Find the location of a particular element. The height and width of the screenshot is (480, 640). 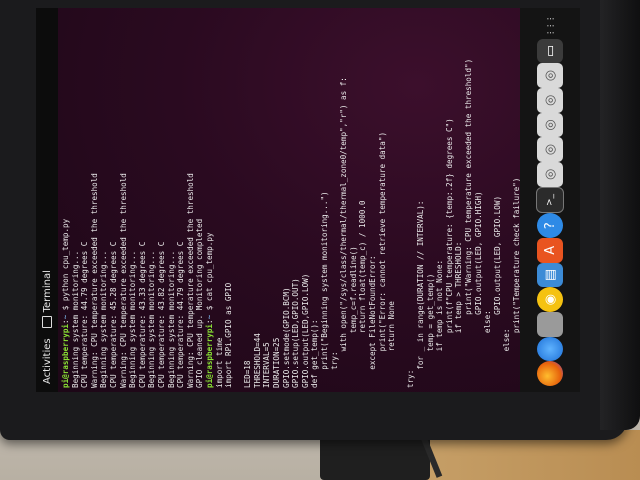

terminal-line: INTERVAL=5 is located at coordinates (267, 365).